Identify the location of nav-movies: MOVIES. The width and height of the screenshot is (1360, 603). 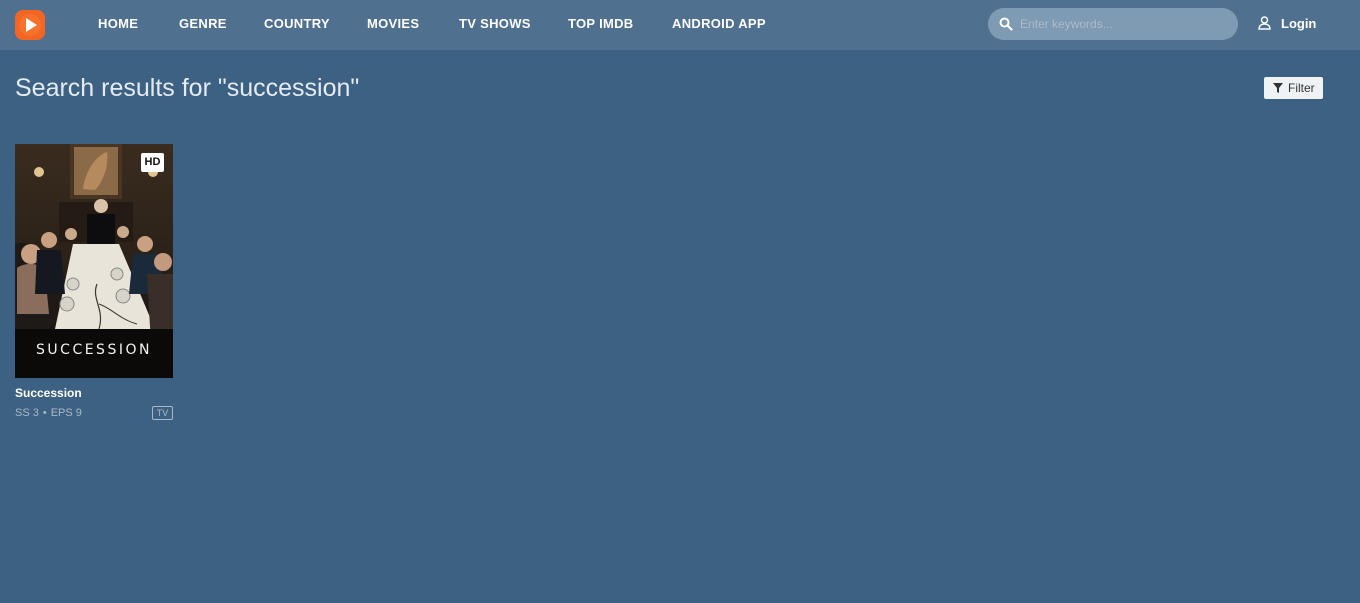
(393, 23).